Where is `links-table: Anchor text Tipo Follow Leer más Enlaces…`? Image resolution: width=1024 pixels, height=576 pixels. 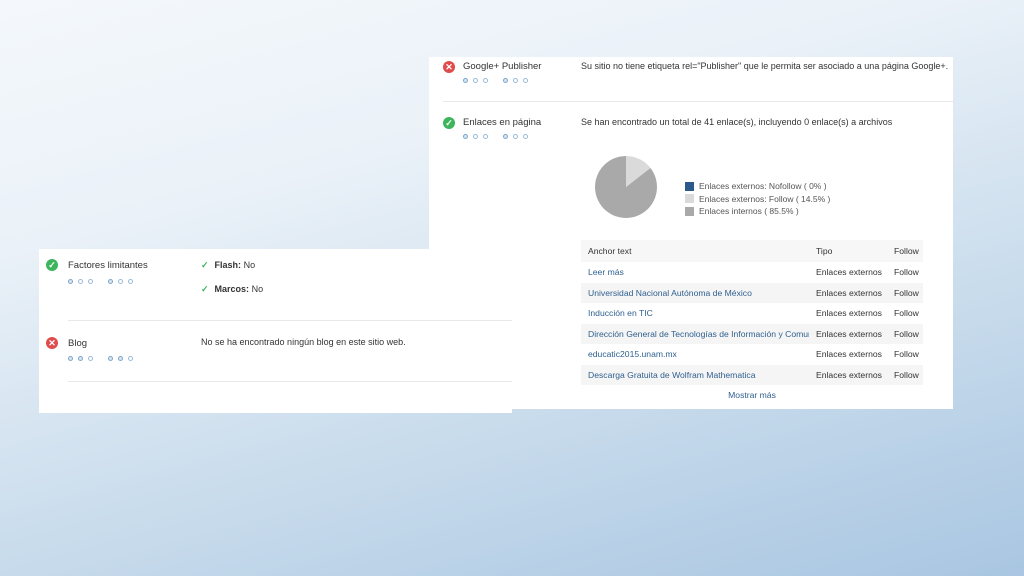 links-table: Anchor text Tipo Follow Leer más Enlaces… is located at coordinates (752, 312).